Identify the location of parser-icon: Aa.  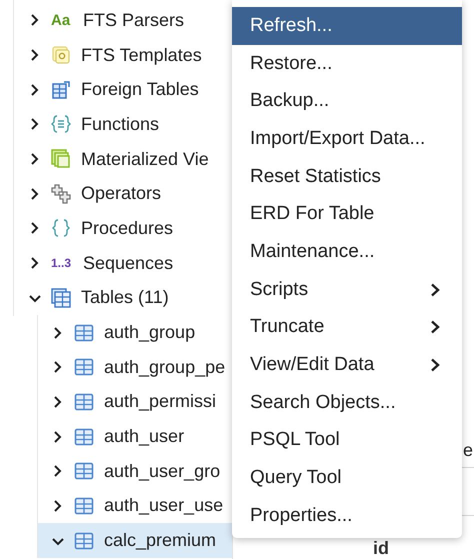
(62, 20).